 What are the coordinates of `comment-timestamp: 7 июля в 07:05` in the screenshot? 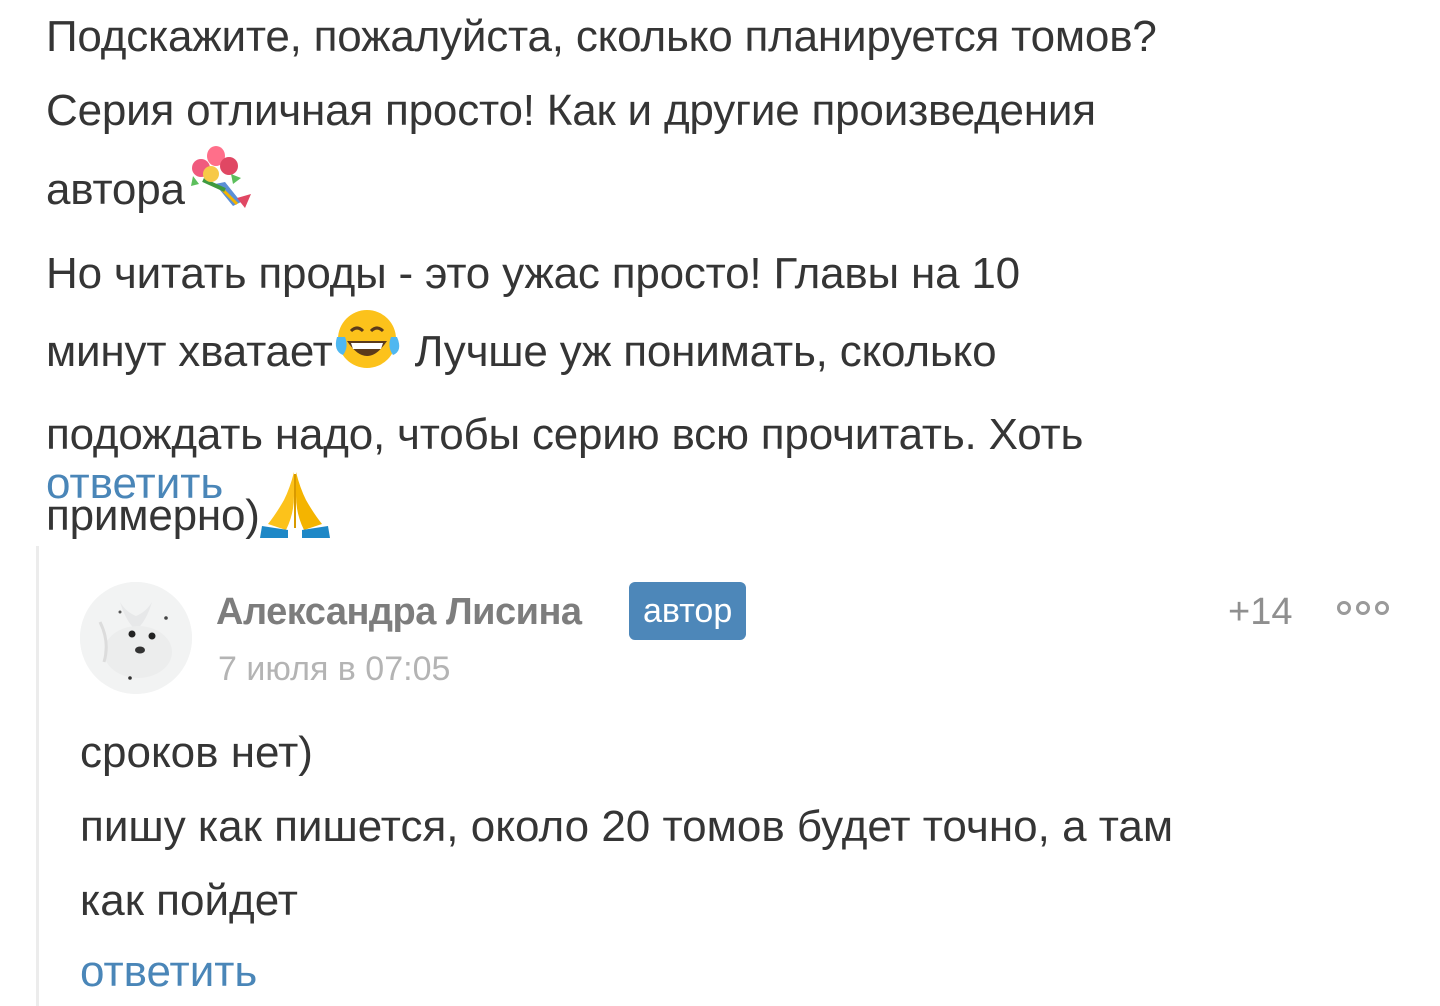 It's located at (334, 669).